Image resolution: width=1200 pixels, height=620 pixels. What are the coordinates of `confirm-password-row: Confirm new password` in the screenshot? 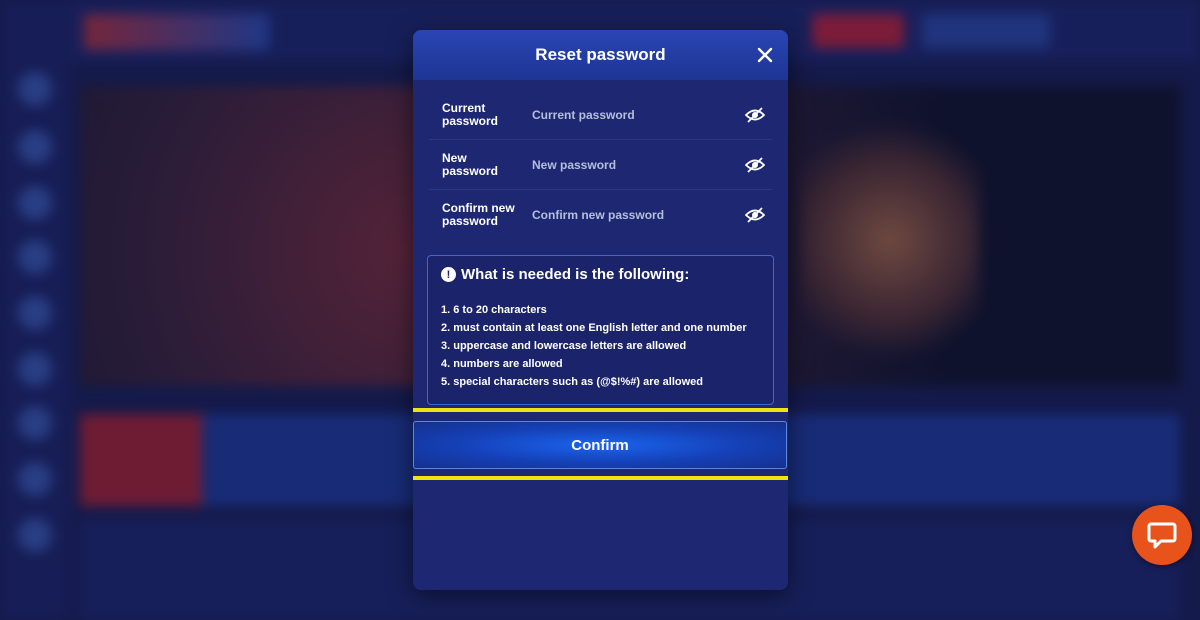 It's located at (600, 215).